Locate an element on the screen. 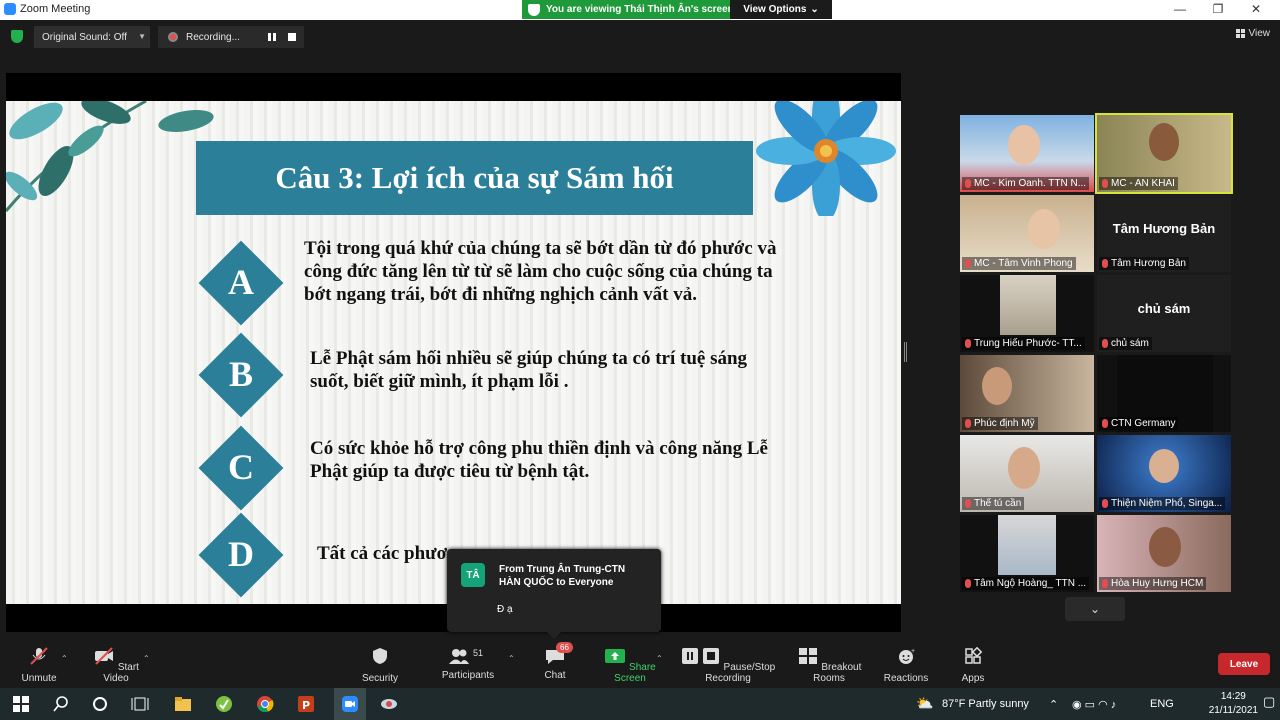 The height and width of the screenshot is (720, 1280). security-shield-icon is located at coordinates (380, 656).